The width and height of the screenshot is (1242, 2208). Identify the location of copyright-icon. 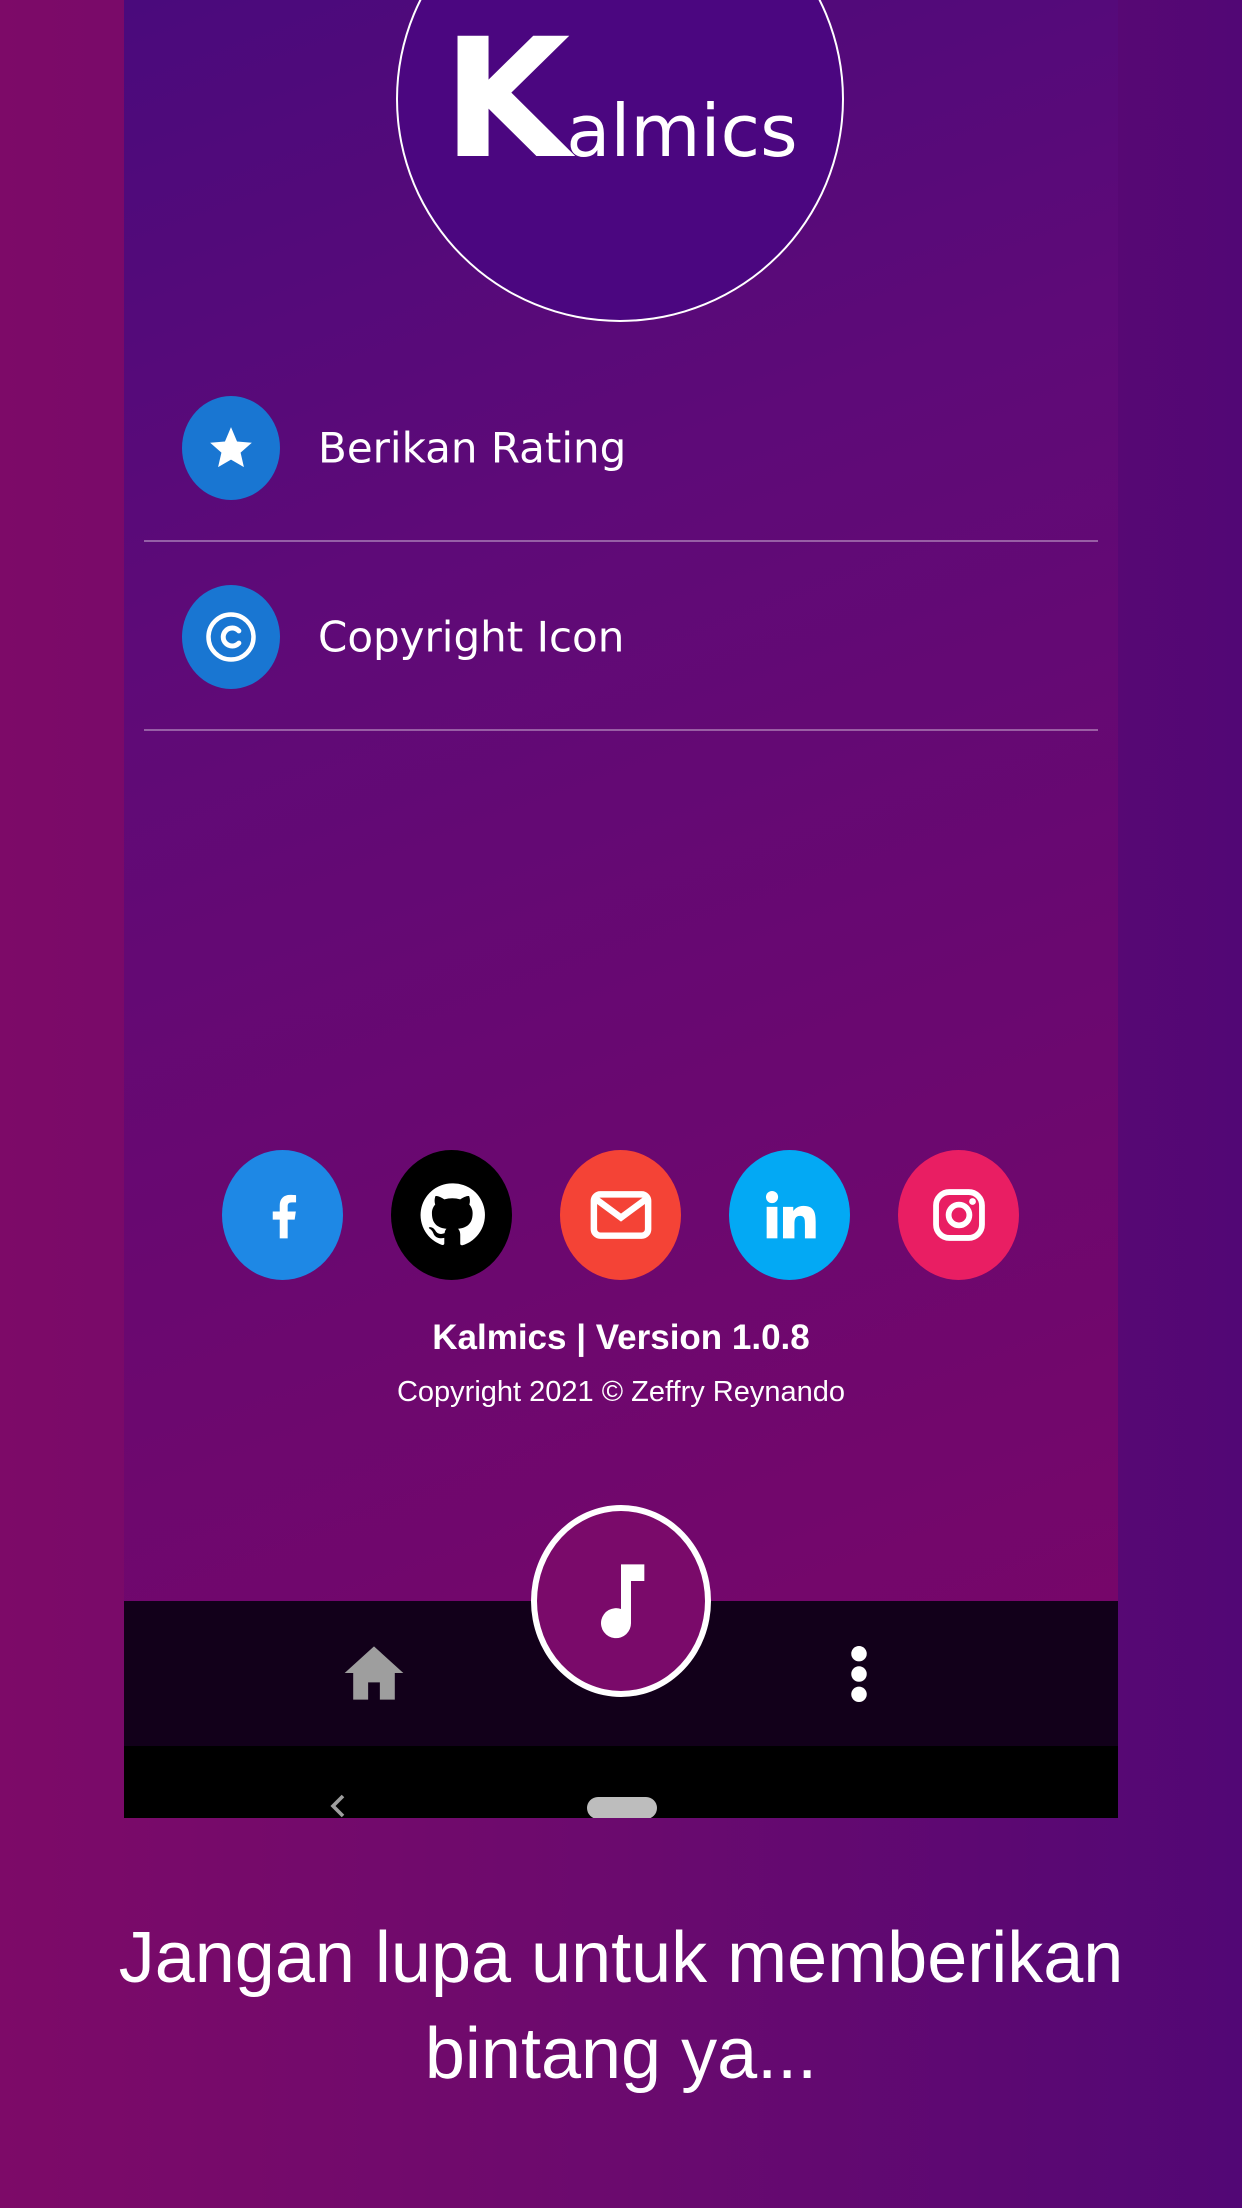
(231, 636).